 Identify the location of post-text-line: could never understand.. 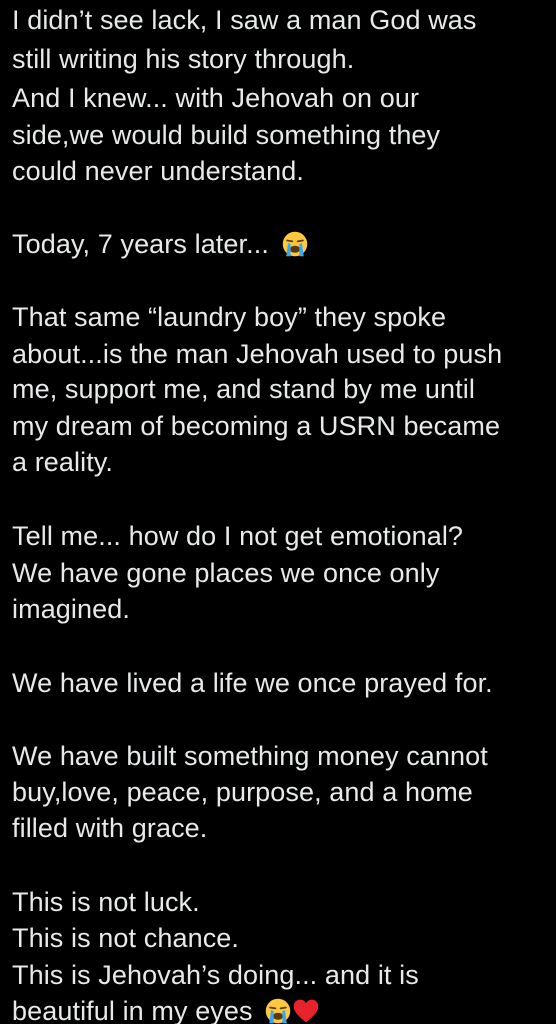
(158, 171).